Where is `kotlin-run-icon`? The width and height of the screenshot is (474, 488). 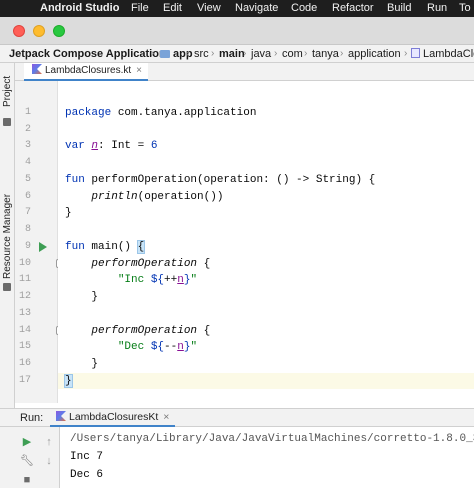 kotlin-run-icon is located at coordinates (61, 416).